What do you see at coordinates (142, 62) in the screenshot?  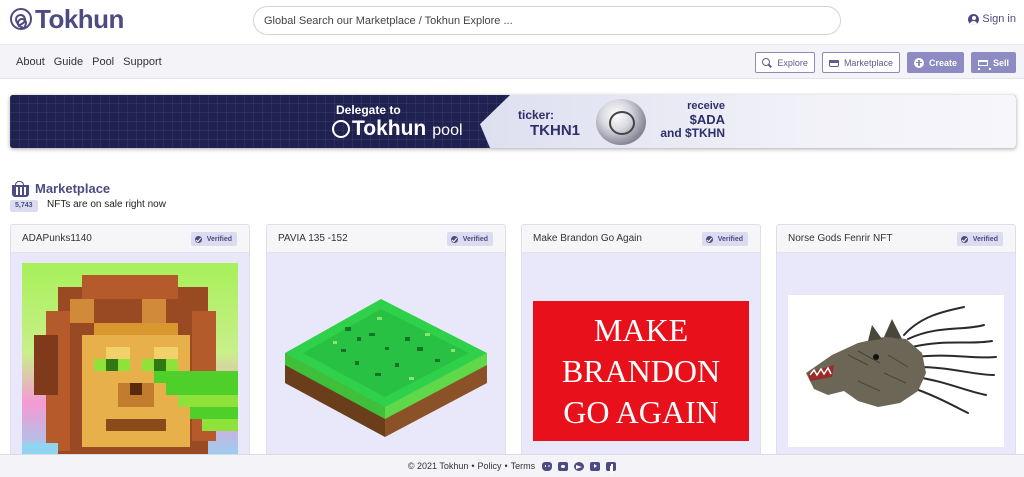 I see `nav-link-support: Support` at bounding box center [142, 62].